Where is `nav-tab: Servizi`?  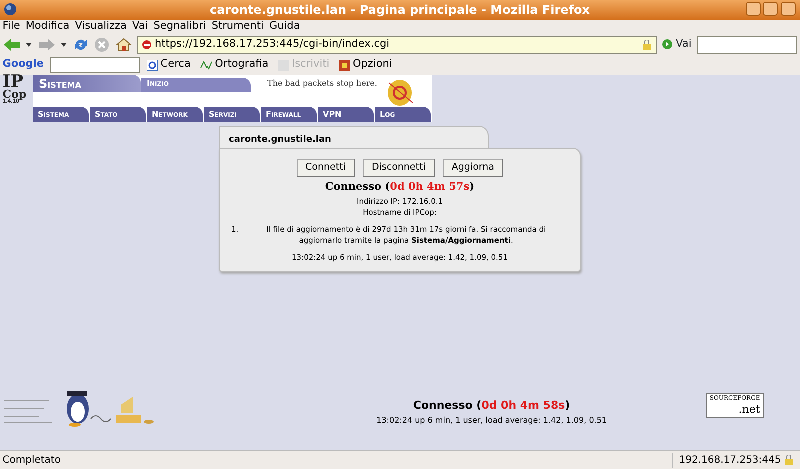
nav-tab: Servizi is located at coordinates (232, 114).